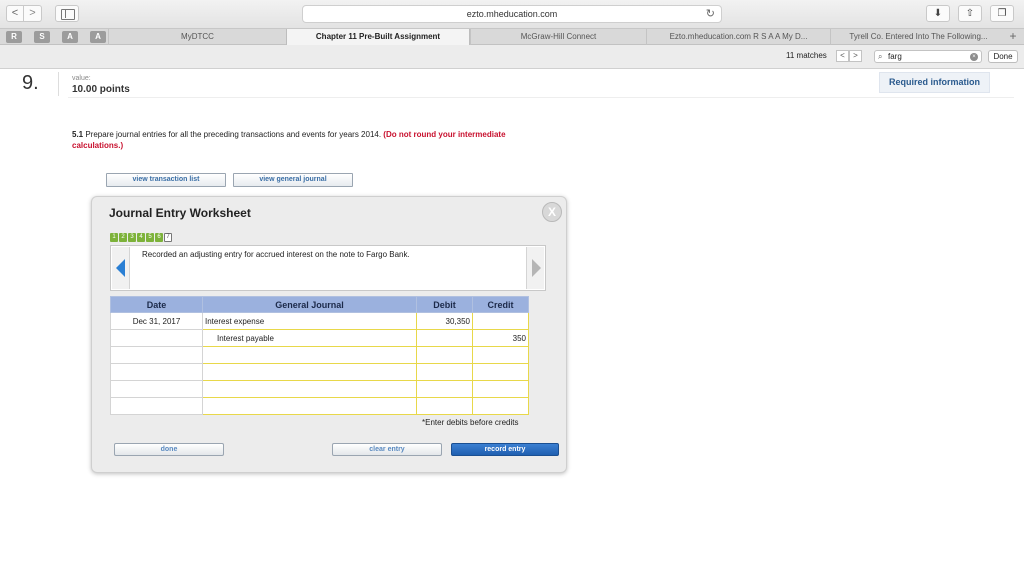 This screenshot has width=1024, height=576. What do you see at coordinates (970, 13) in the screenshot?
I see `share-icon: ⇧` at bounding box center [970, 13].